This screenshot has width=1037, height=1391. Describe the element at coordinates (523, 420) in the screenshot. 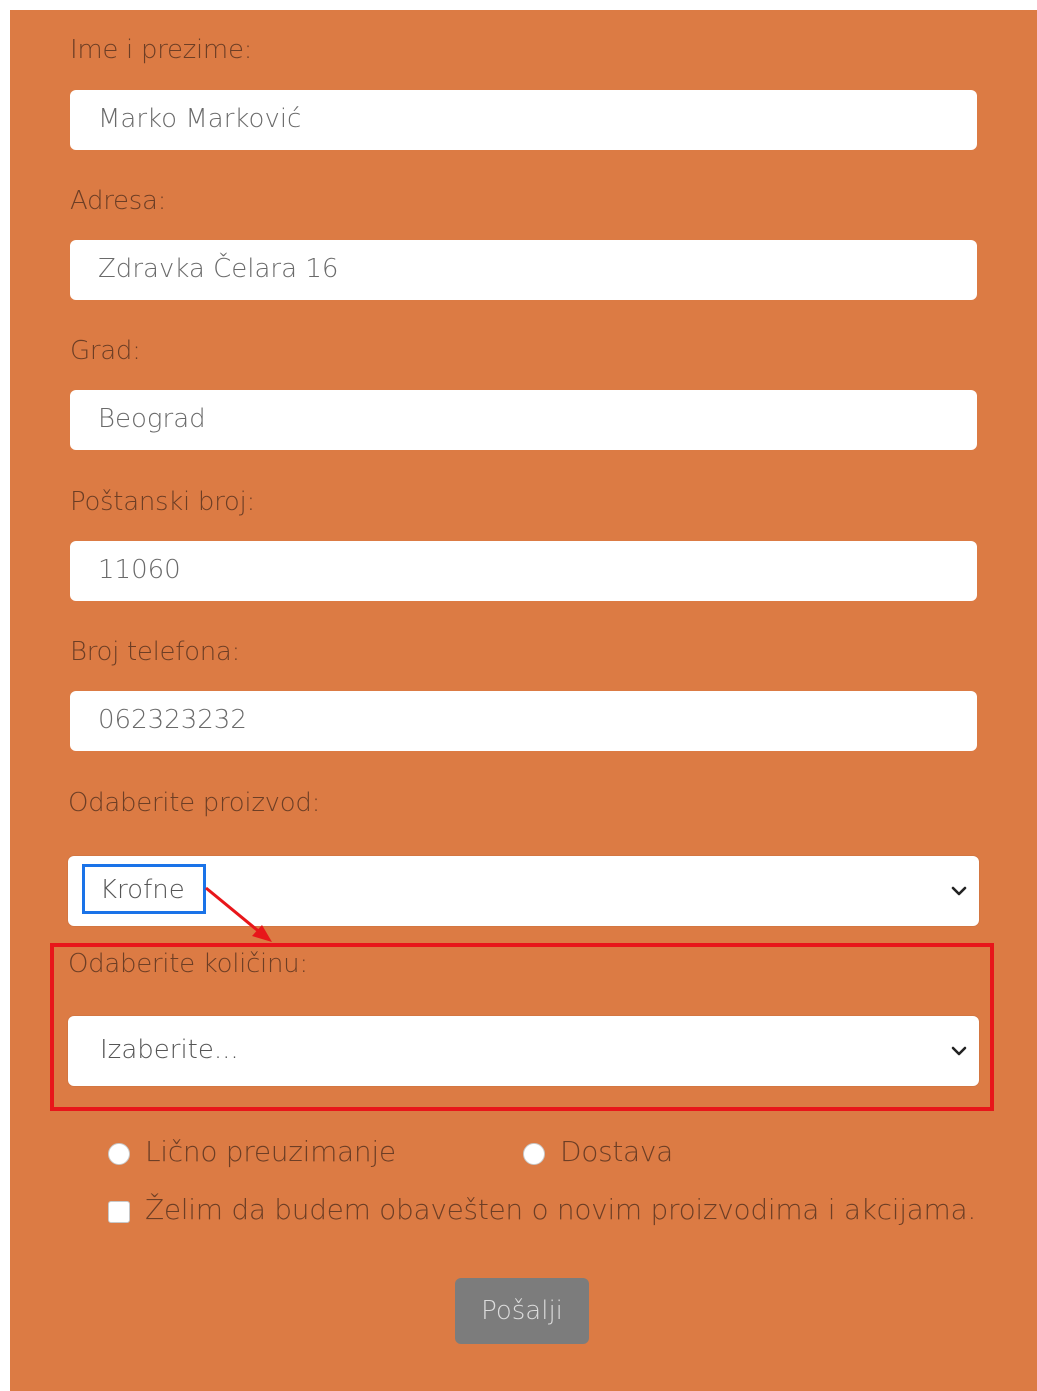

I see `city-field: Beograd` at that location.